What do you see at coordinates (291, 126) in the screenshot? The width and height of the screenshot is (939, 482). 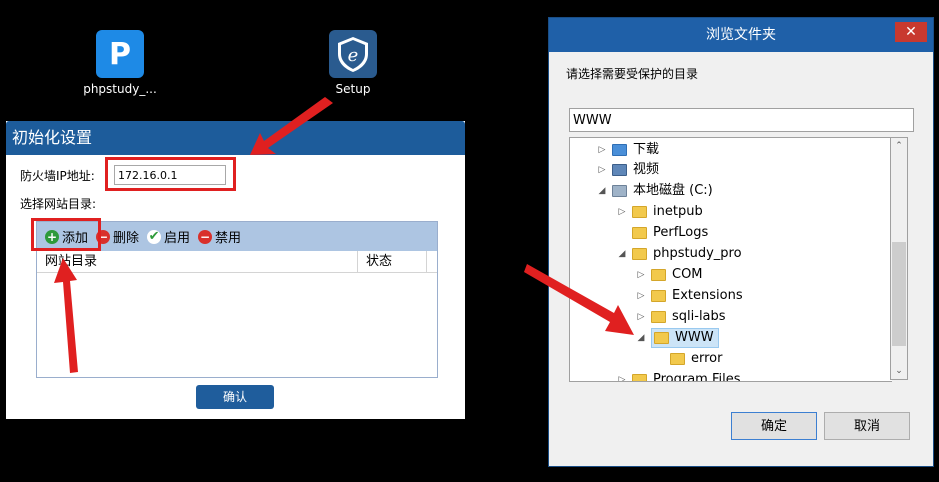 I see `arrow-to-setup-icon` at bounding box center [291, 126].